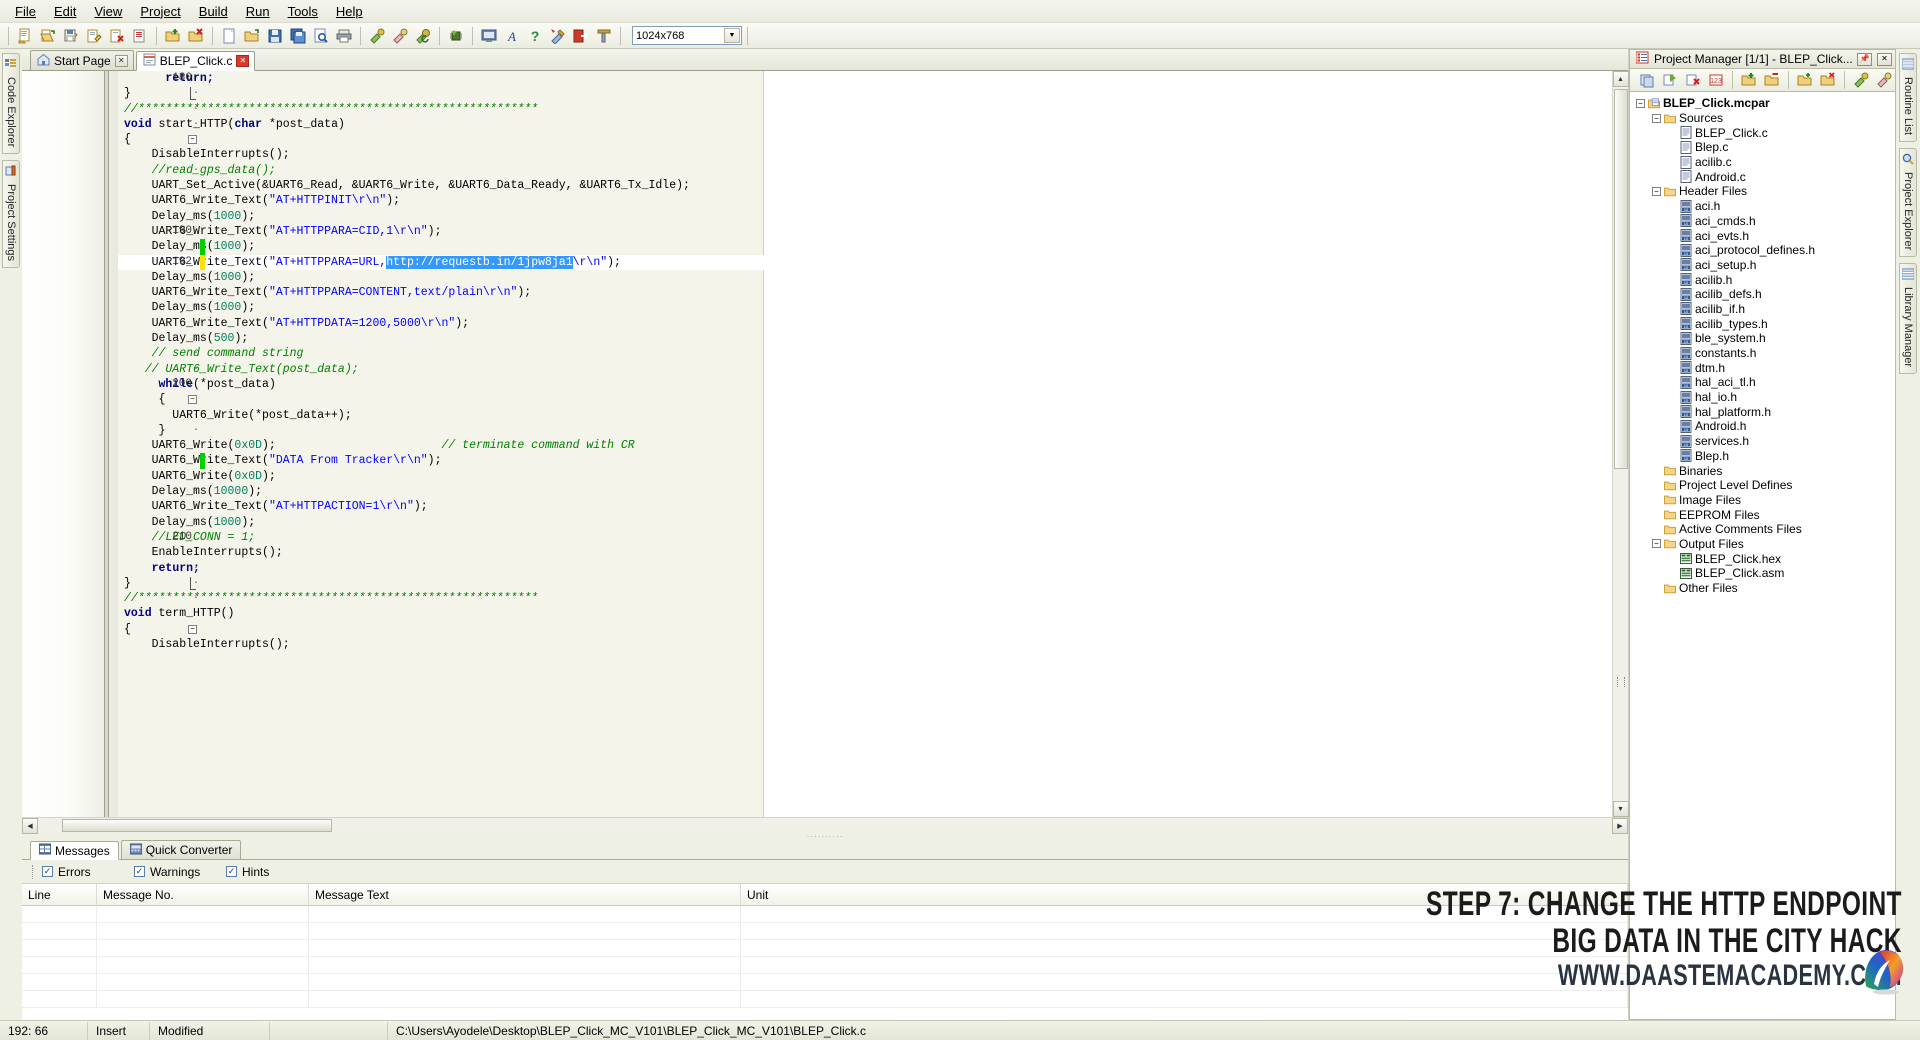  I want to click on rebuild-all-icon, so click(423, 36).